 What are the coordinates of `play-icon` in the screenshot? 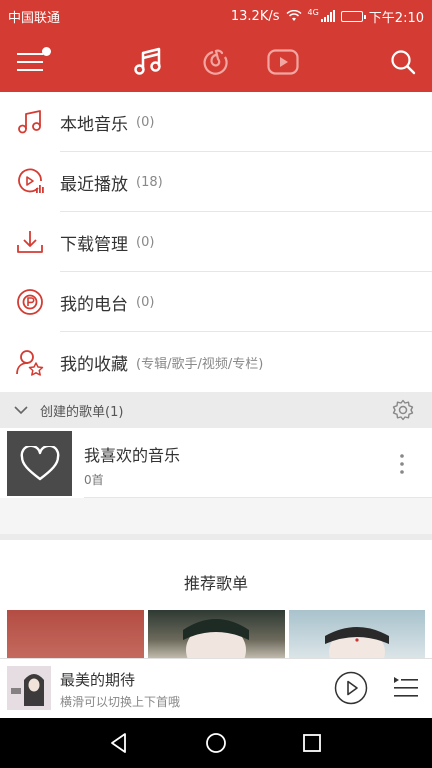 It's located at (351, 688).